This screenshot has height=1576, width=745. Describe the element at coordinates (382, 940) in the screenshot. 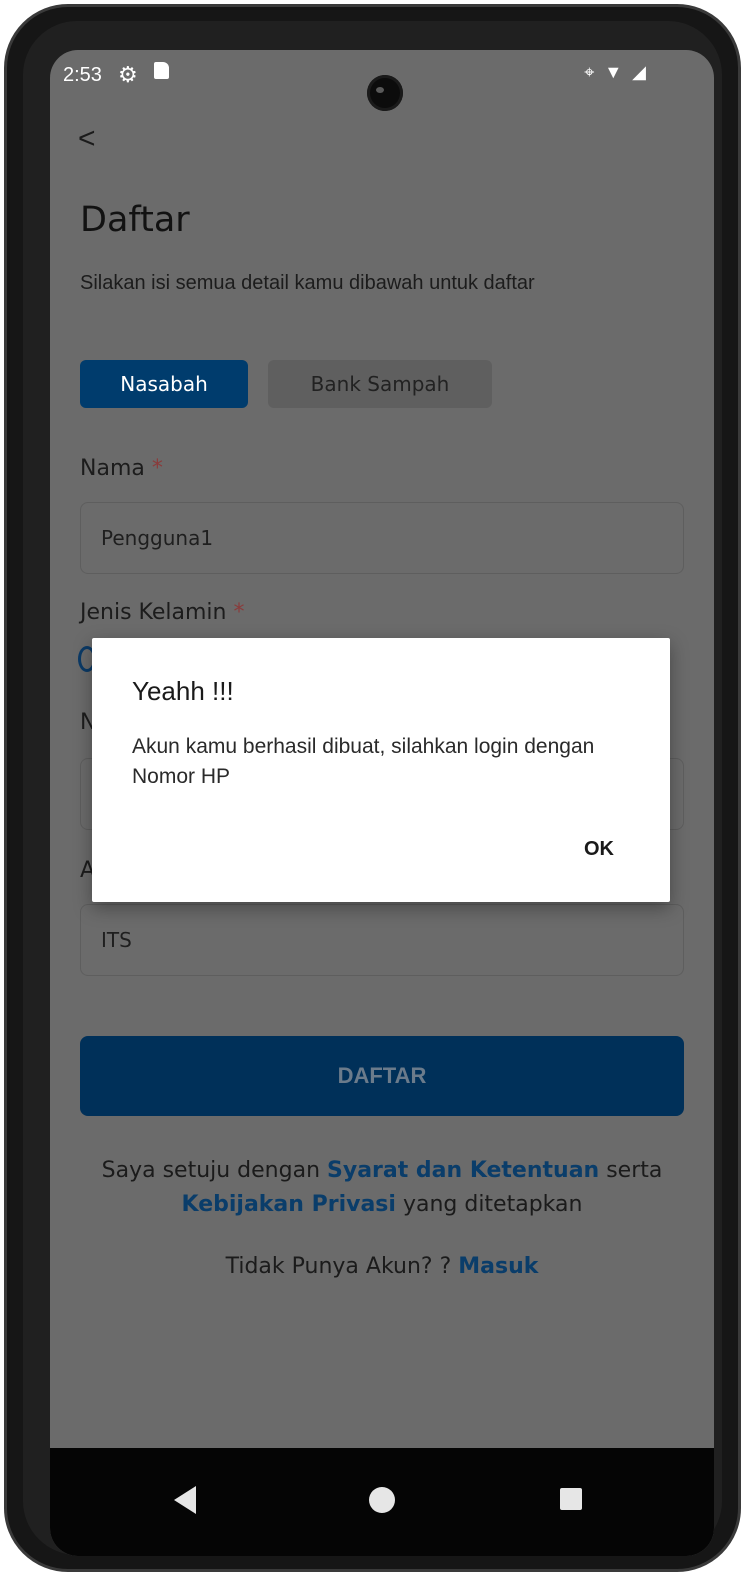

I see `address-input: ITS` at that location.